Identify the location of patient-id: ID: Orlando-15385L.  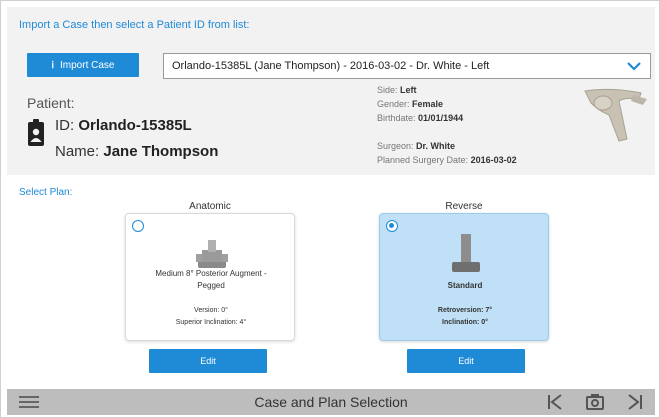
(123, 125).